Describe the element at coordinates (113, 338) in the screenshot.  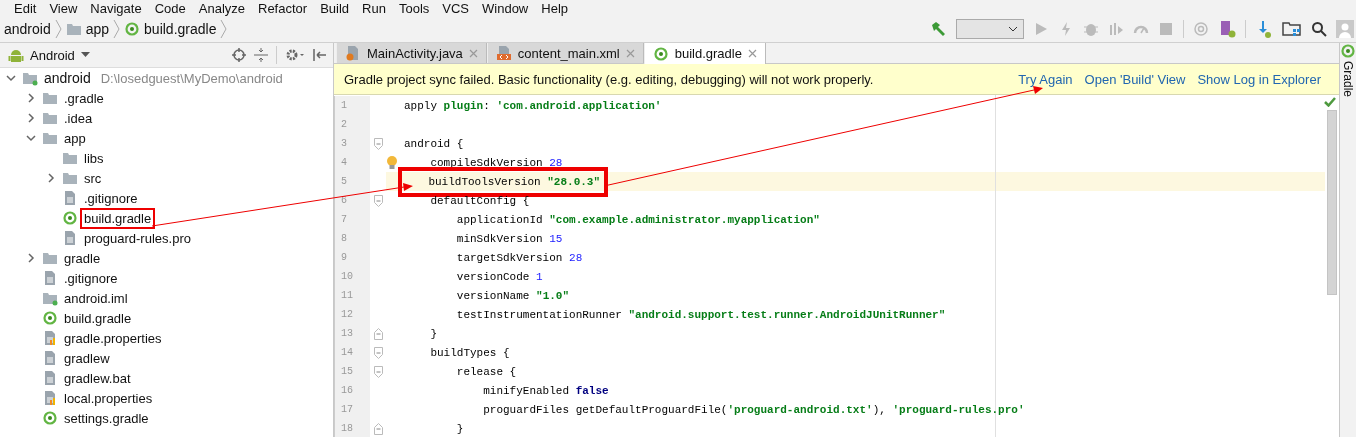
I see `tree-item: gradle.properties` at that location.